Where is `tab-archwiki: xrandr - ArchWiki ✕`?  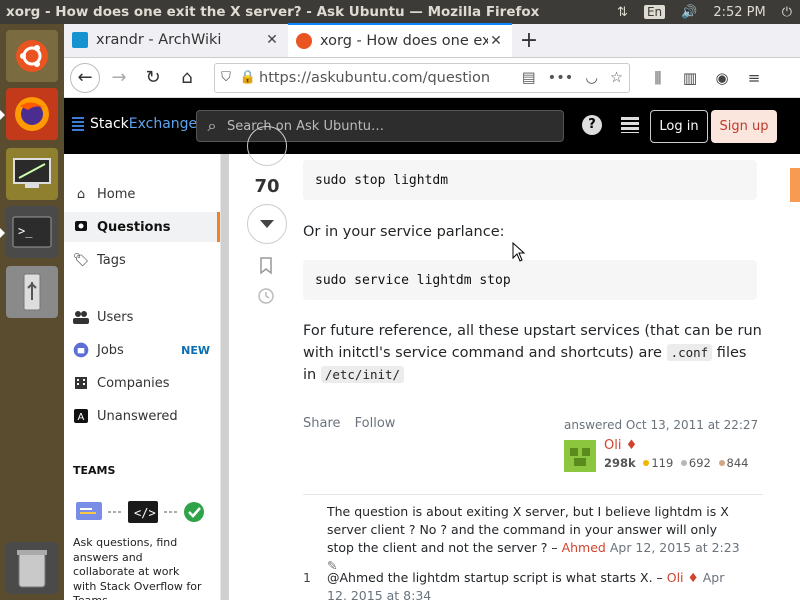
tab-archwiki: xrandr - ArchWiki ✕ is located at coordinates (176, 40).